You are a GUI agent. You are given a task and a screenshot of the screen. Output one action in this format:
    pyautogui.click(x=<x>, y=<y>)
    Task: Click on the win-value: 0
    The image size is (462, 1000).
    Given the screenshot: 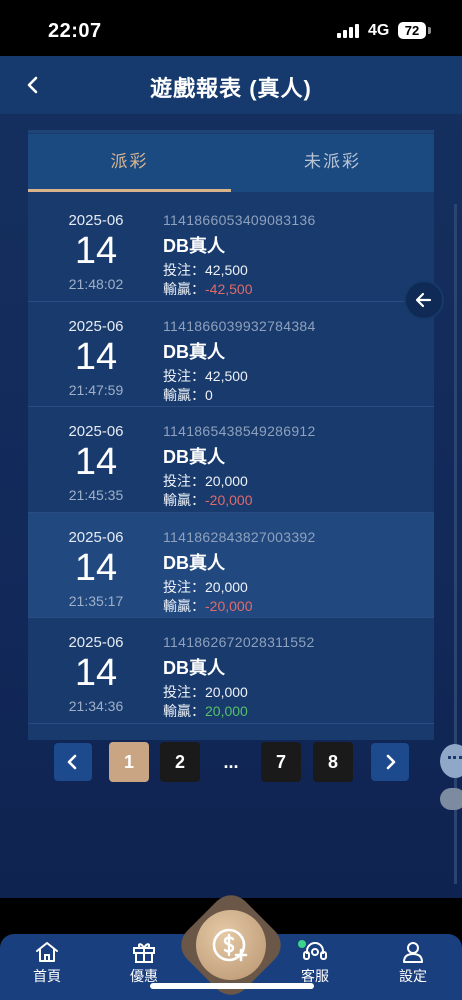 What is the action you would take?
    pyautogui.click(x=209, y=394)
    